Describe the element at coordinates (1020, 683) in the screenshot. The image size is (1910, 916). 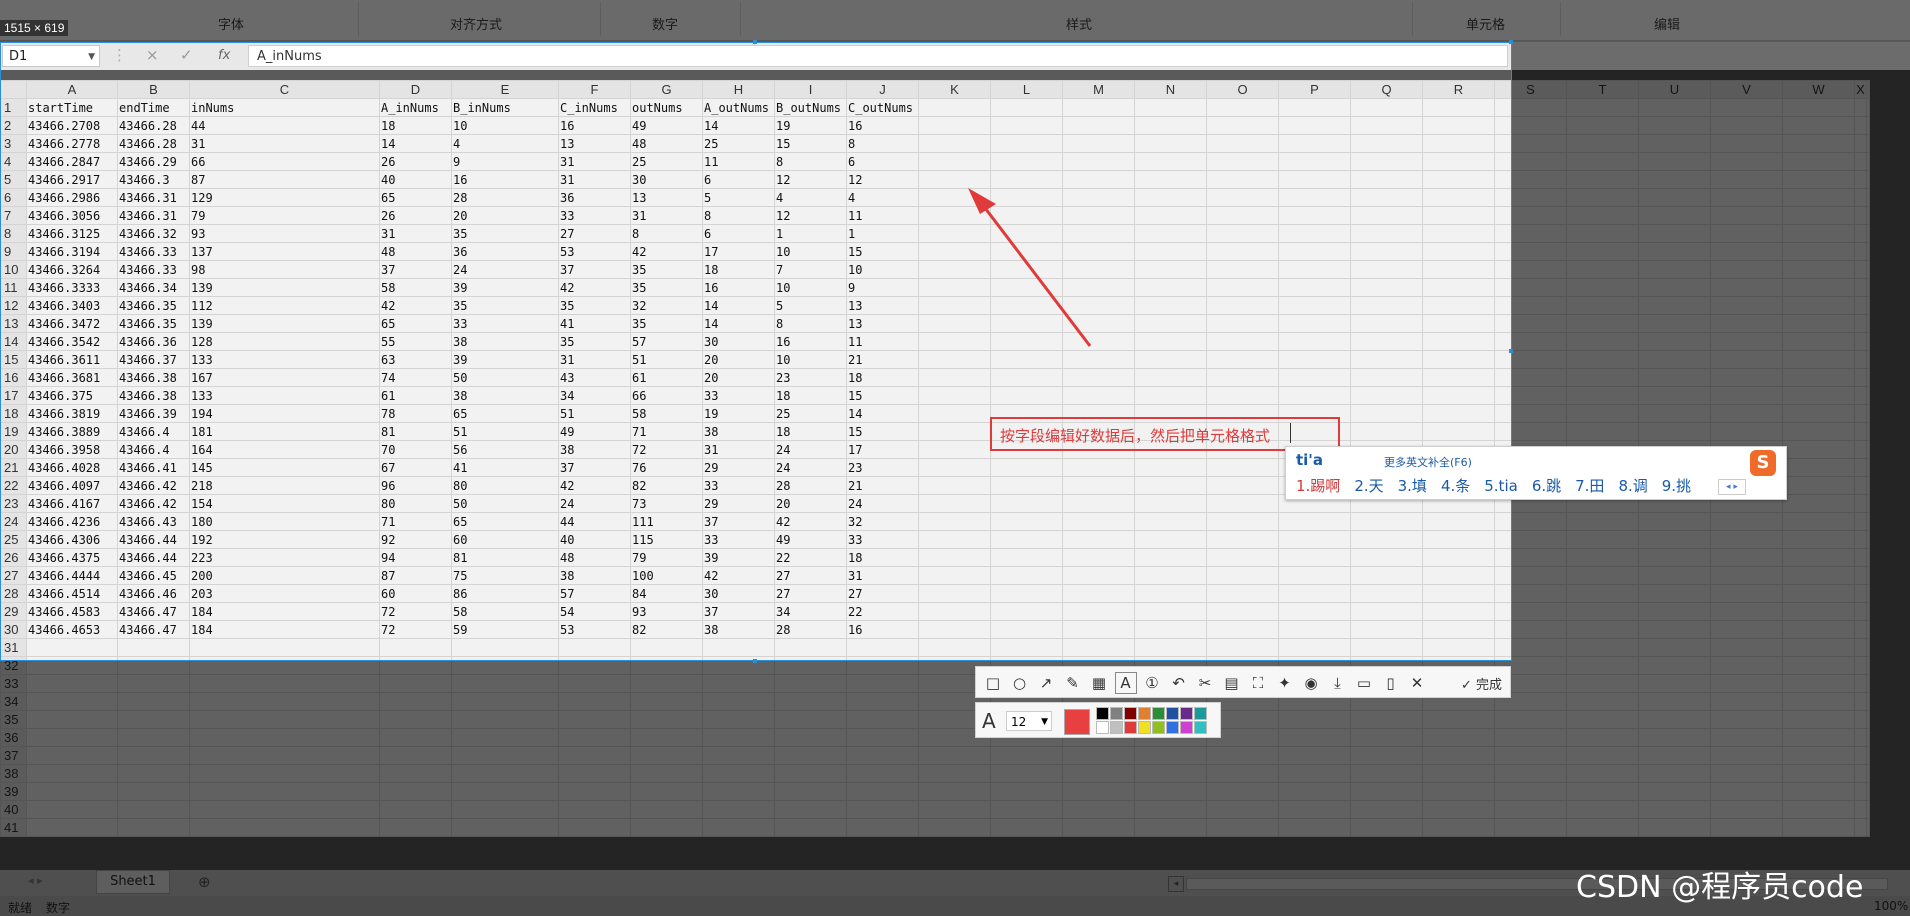
I see `ellipse-icon: ○` at that location.